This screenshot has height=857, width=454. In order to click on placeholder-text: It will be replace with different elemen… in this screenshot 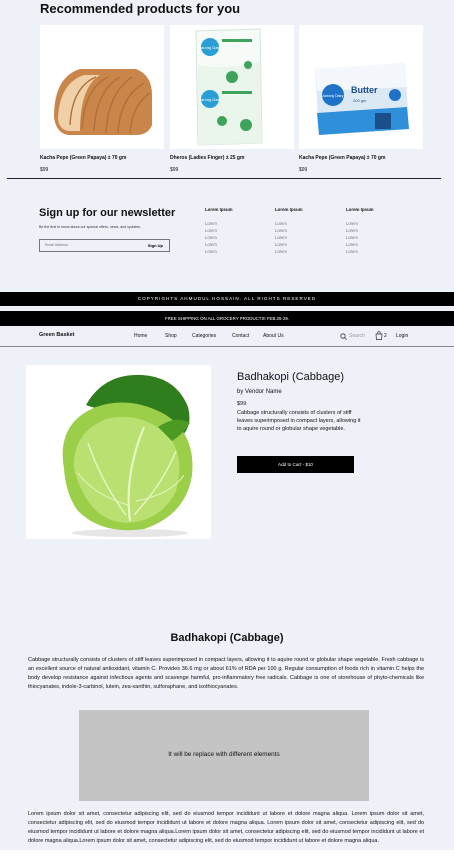, I will do `click(224, 754)`.